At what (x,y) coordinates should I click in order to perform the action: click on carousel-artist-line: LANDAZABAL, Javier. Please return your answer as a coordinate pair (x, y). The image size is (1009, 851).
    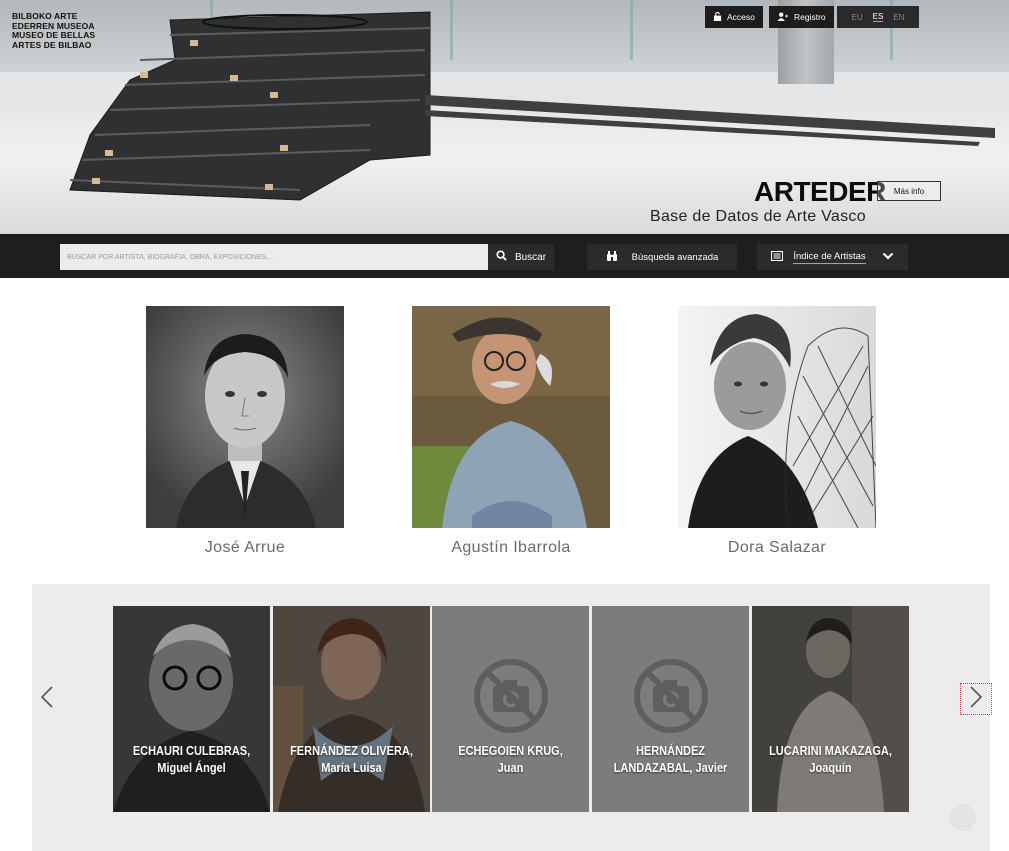
    Looking at the image, I should click on (670, 768).